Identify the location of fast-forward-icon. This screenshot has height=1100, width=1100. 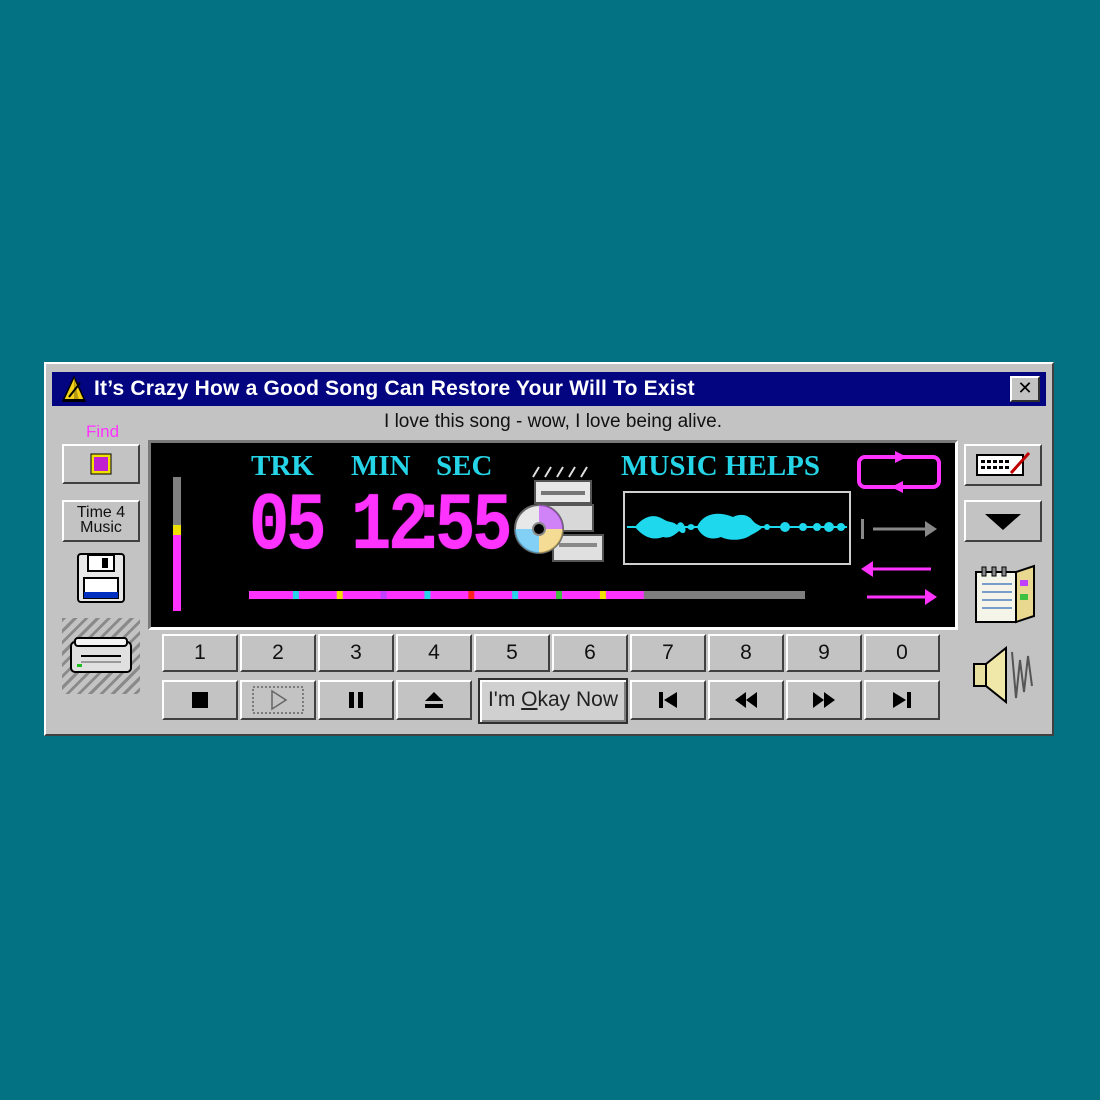
(824, 700).